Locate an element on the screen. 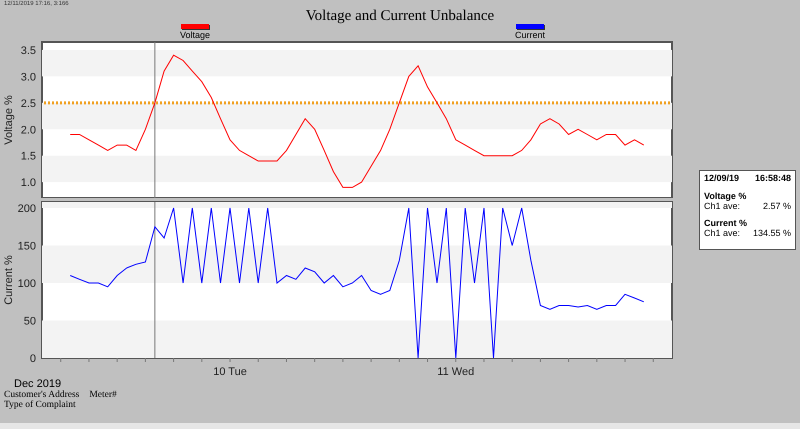 Image resolution: width=800 pixels, height=429 pixels. axis-tick-label: 10 Tue is located at coordinates (230, 372).